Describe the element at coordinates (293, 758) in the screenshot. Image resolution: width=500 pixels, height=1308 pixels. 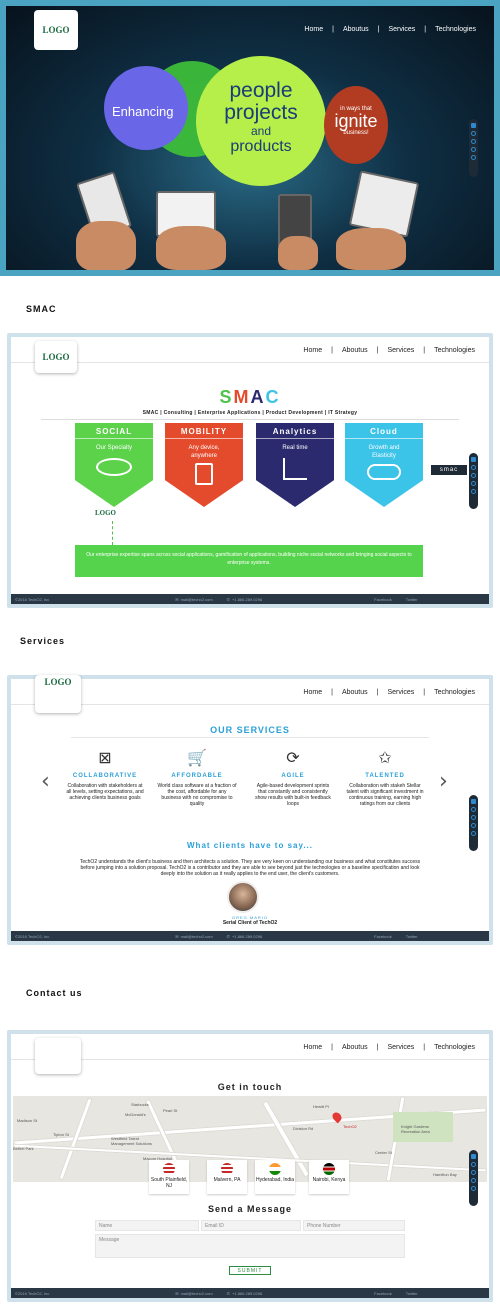
I see `cycle-icon: ⟳` at that location.